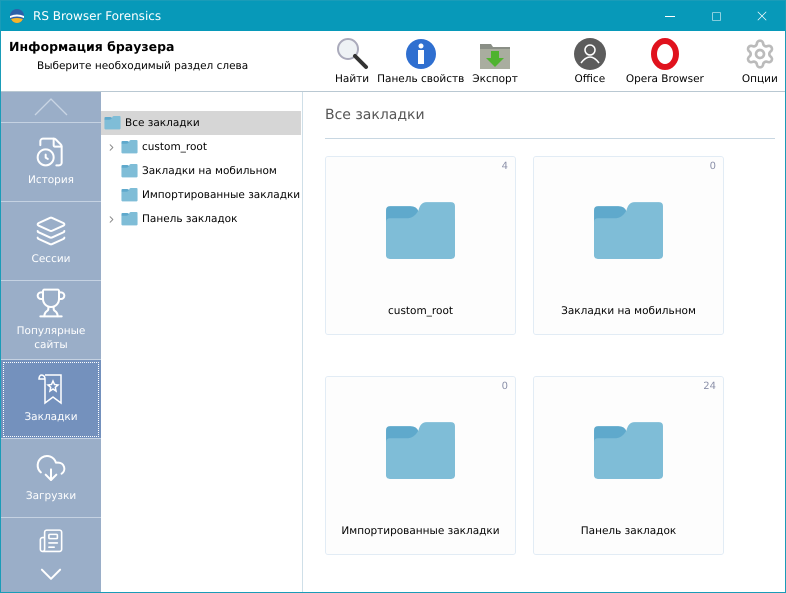  I want to click on tree-item: Закладки на мобильном, so click(201, 171).